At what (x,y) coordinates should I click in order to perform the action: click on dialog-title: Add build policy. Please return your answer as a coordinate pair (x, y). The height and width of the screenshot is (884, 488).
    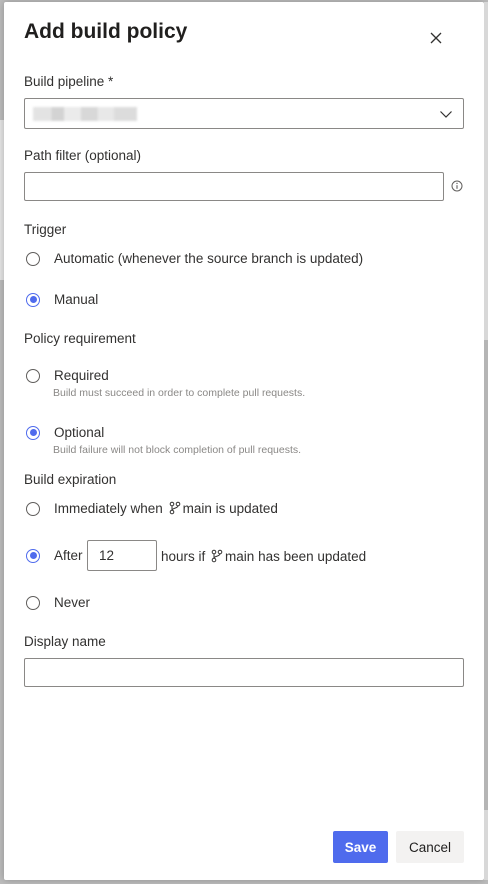
    Looking at the image, I should click on (106, 31).